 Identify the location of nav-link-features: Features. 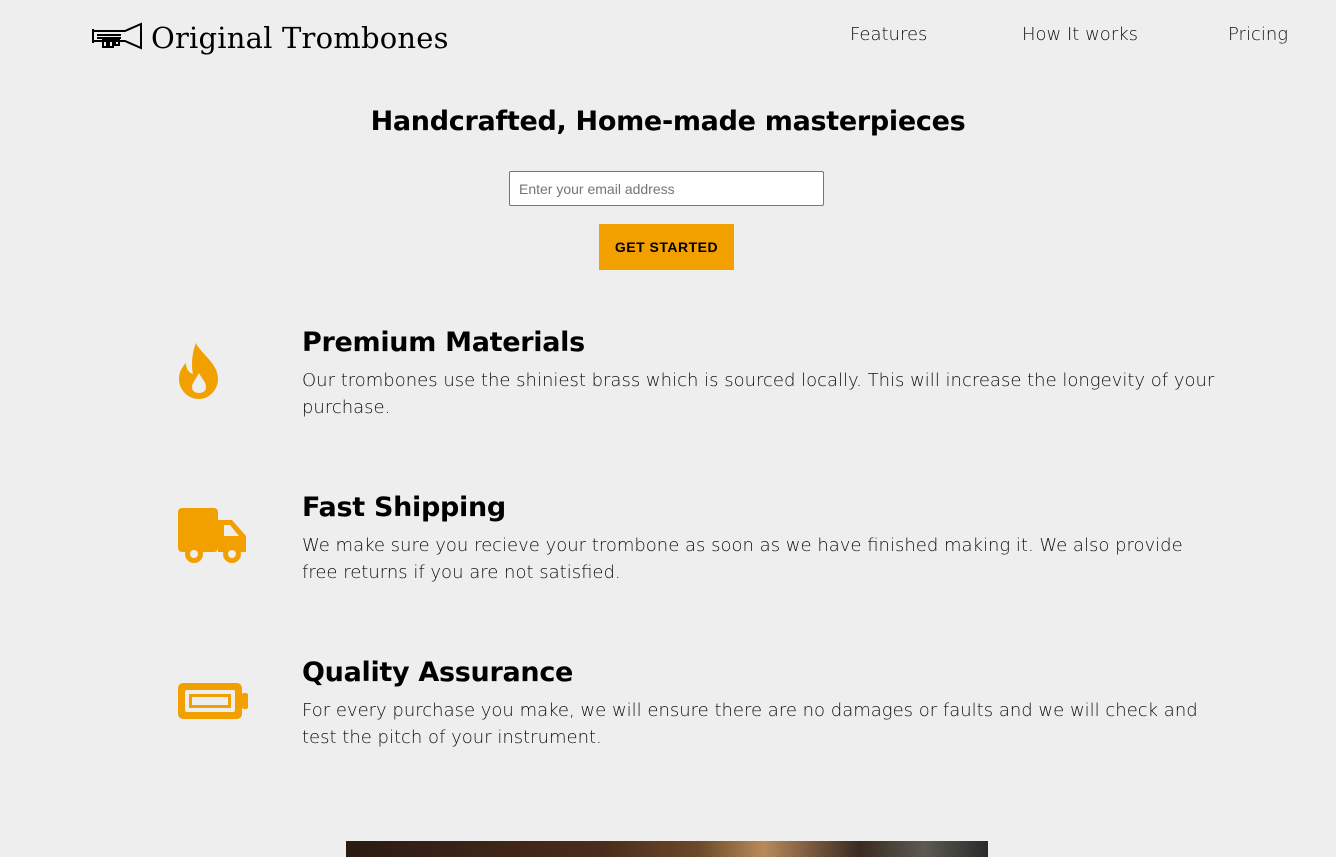
(888, 34).